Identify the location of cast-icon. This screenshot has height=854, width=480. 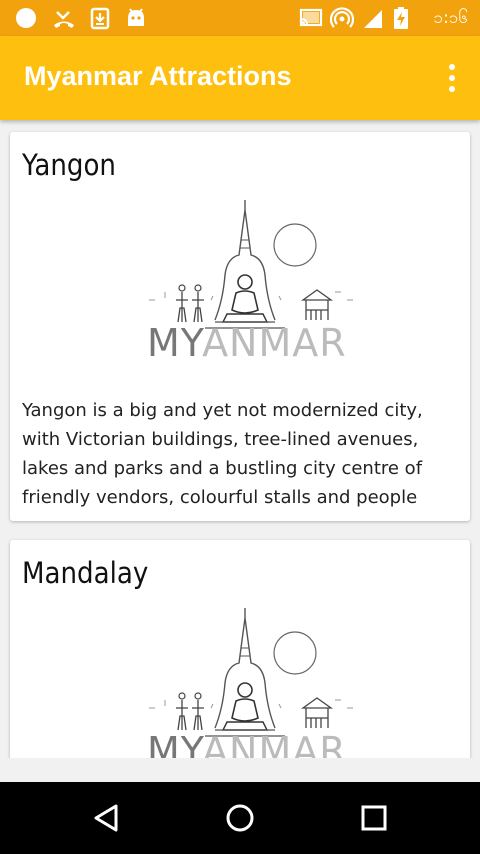
(311, 17).